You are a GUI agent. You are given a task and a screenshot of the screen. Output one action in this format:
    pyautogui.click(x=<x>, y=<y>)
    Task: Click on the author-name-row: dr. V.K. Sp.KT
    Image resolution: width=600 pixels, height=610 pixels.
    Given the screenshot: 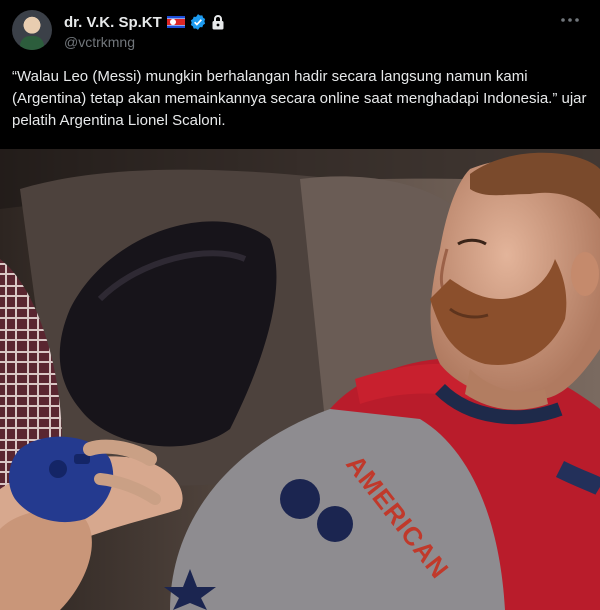 What is the action you would take?
    pyautogui.click(x=144, y=22)
    